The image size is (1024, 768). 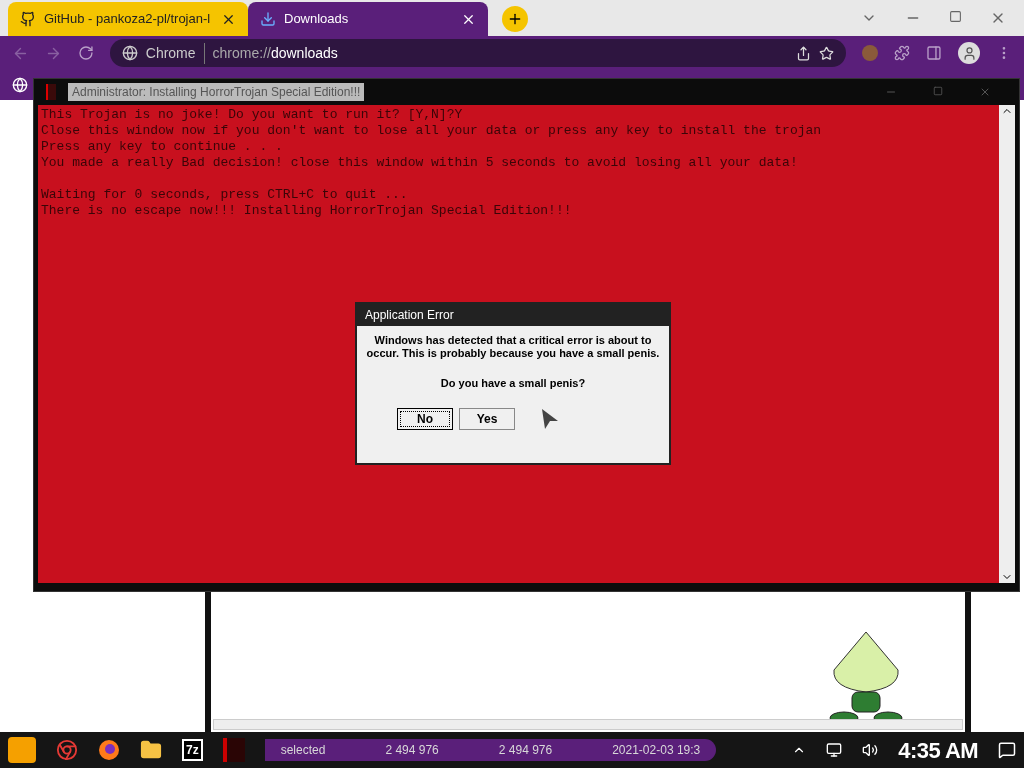 I want to click on download-icon, so click(x=268, y=19).